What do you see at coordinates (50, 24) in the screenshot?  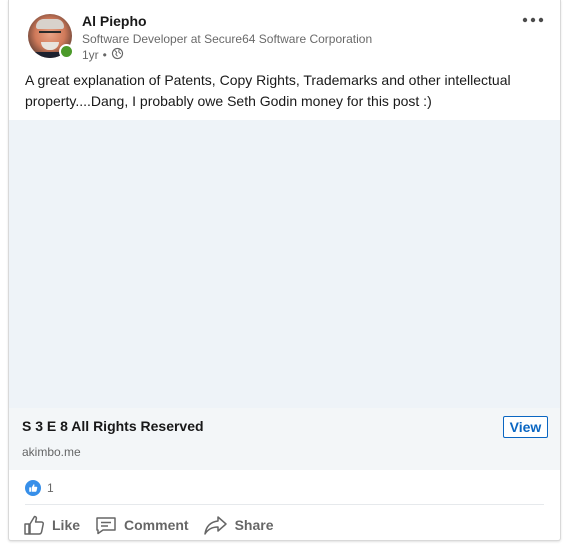 I see `avatar-hair` at bounding box center [50, 24].